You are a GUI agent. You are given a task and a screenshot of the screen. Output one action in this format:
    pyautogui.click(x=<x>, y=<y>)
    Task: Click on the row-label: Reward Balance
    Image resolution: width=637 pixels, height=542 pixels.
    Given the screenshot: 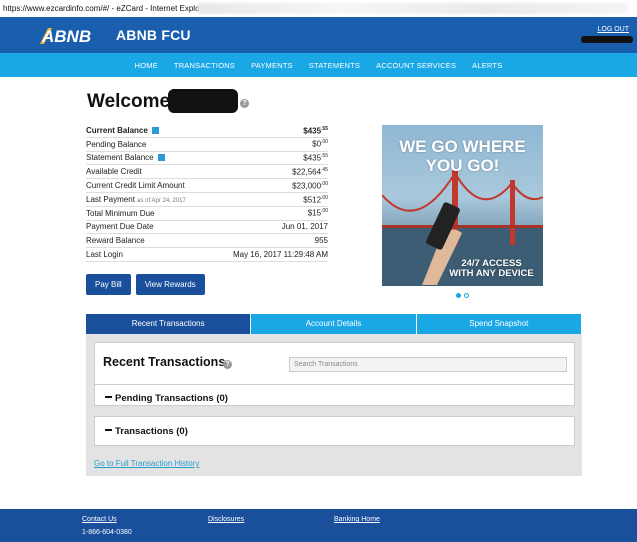 What is the action you would take?
    pyautogui.click(x=115, y=241)
    